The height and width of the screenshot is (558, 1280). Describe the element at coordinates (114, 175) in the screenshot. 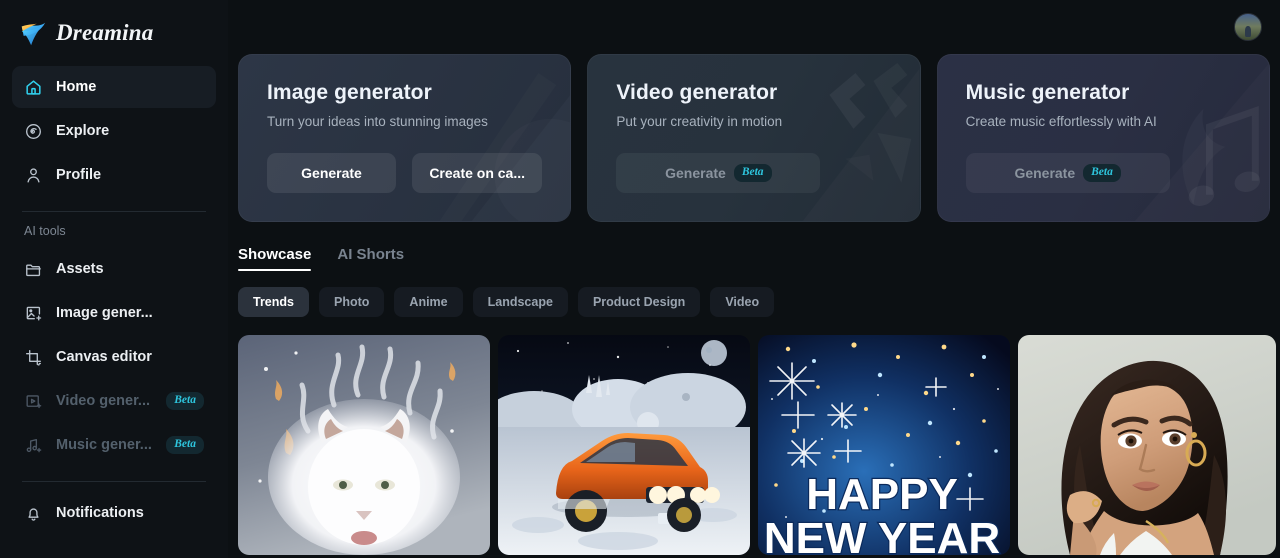

I see `sidebar-item-profile: Profile` at that location.